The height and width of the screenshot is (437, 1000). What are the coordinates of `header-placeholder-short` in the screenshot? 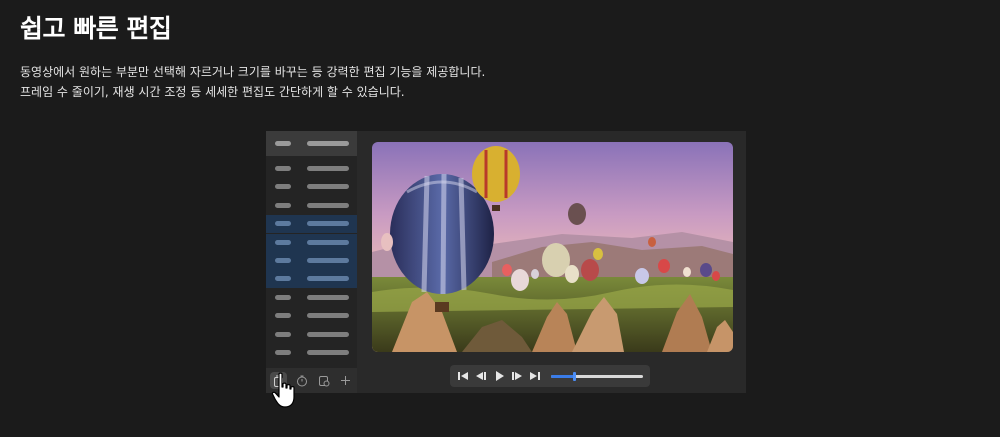 It's located at (283, 143).